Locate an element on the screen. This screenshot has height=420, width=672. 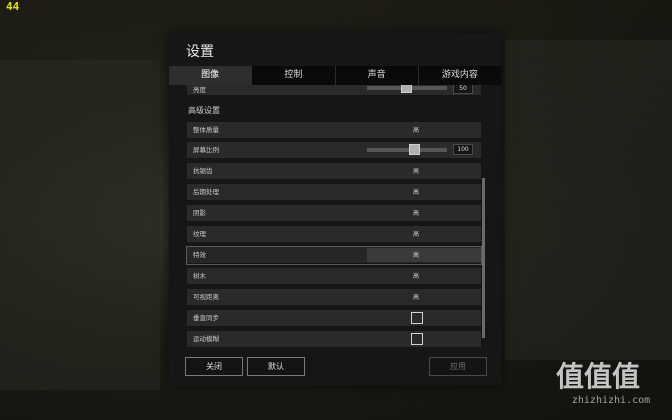
tab-bar: 图像 控制 声音 游戏内容 is located at coordinates (335, 75).